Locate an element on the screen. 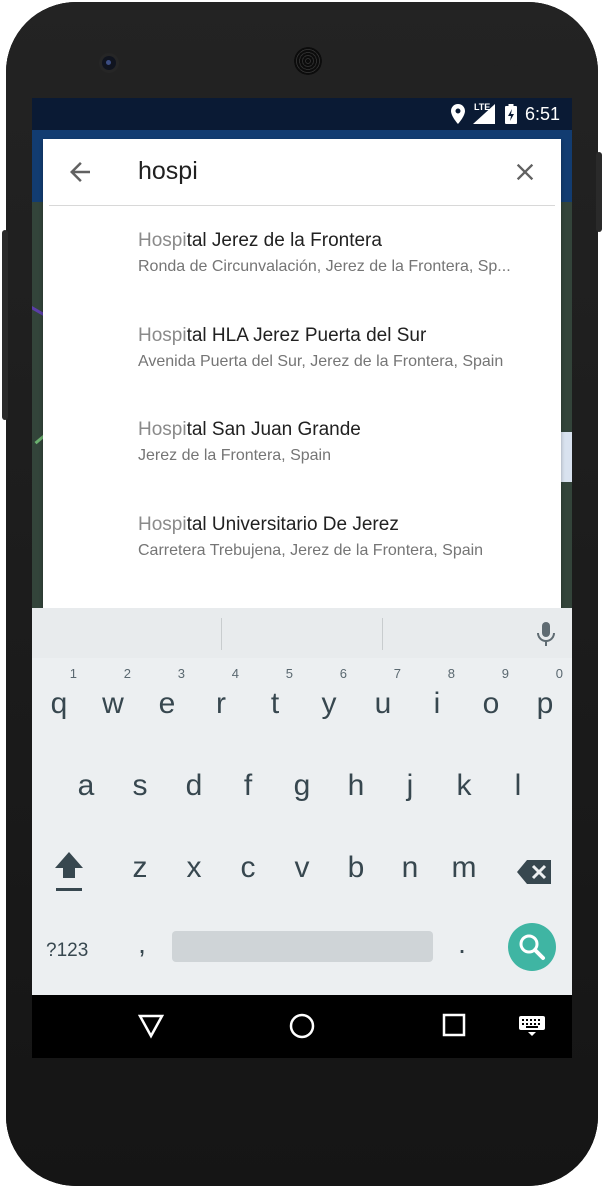 This screenshot has height=1188, width=605. key-e: 3e is located at coordinates (167, 704).